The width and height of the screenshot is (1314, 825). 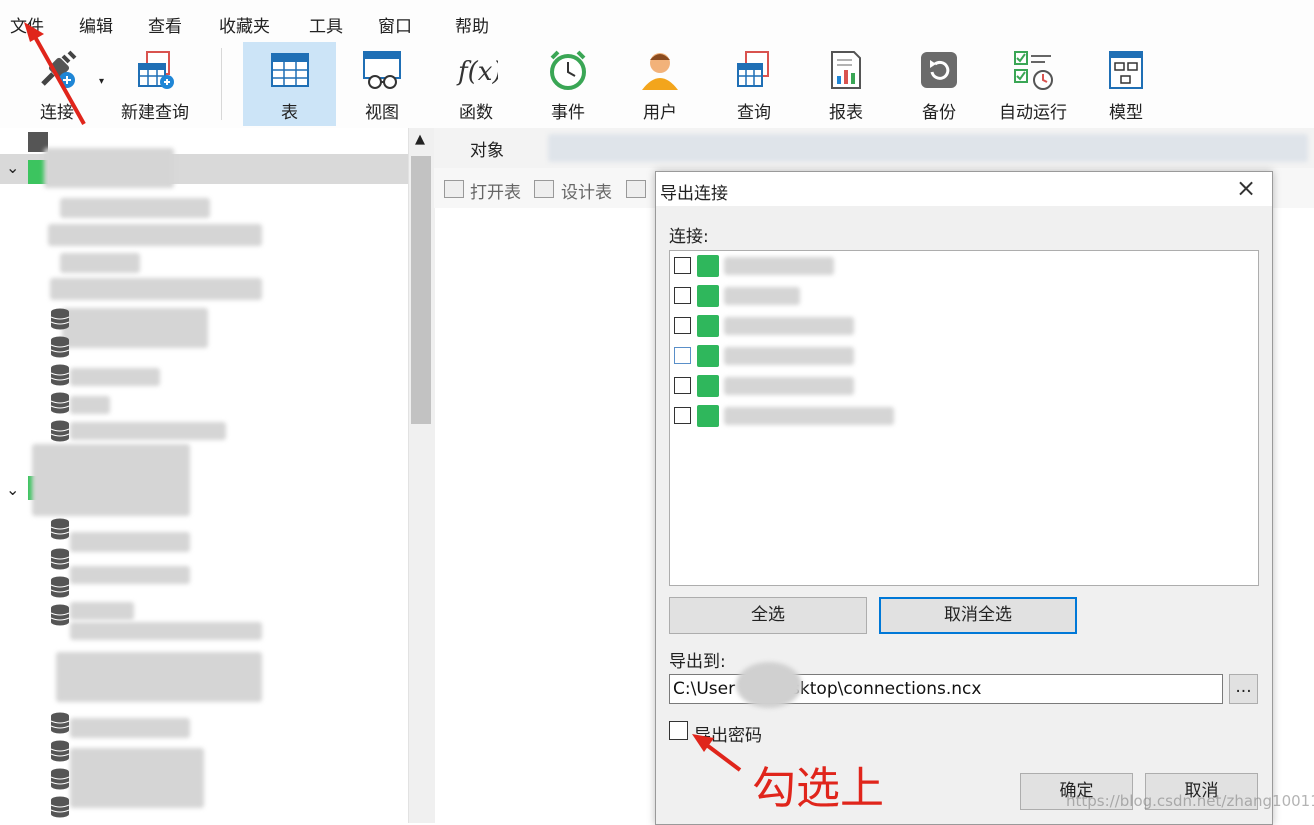 I want to click on function-icon: f(x), so click(x=477, y=72).